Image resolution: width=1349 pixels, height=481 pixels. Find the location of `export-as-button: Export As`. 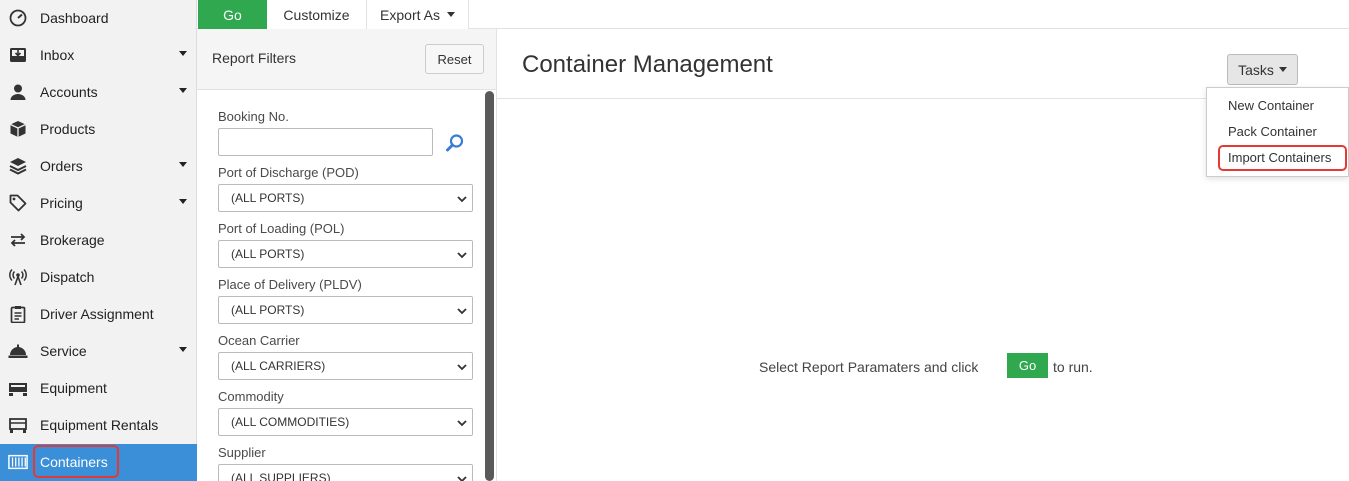

export-as-button: Export As is located at coordinates (418, 14).